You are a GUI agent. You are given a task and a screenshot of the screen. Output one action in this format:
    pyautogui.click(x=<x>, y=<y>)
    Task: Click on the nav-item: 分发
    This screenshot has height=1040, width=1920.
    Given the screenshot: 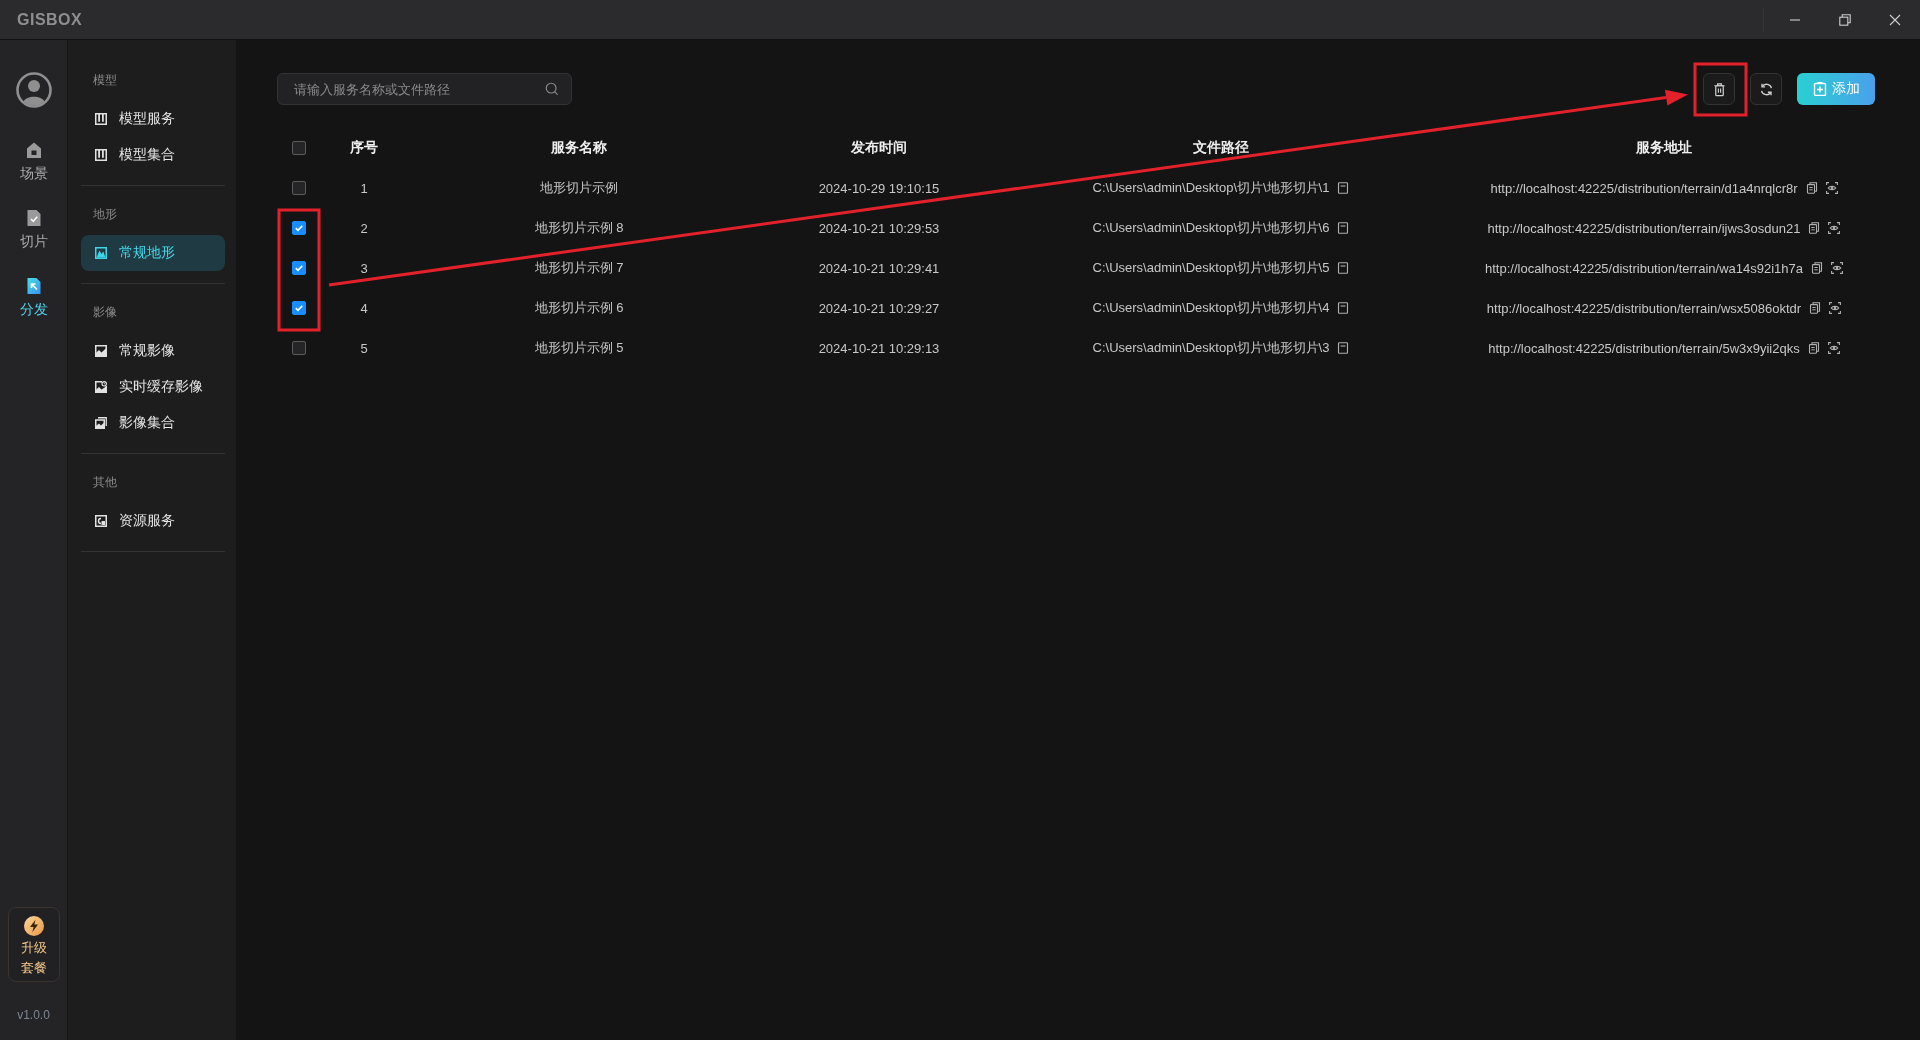 What is the action you would take?
    pyautogui.click(x=33, y=297)
    